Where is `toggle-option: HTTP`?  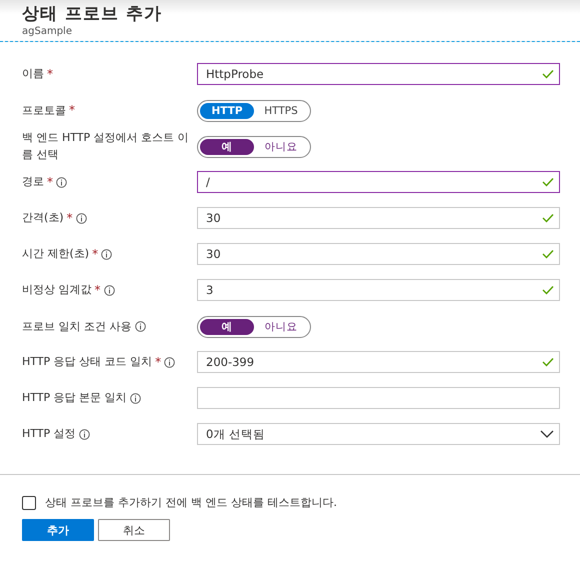
toggle-option: HTTP is located at coordinates (227, 110).